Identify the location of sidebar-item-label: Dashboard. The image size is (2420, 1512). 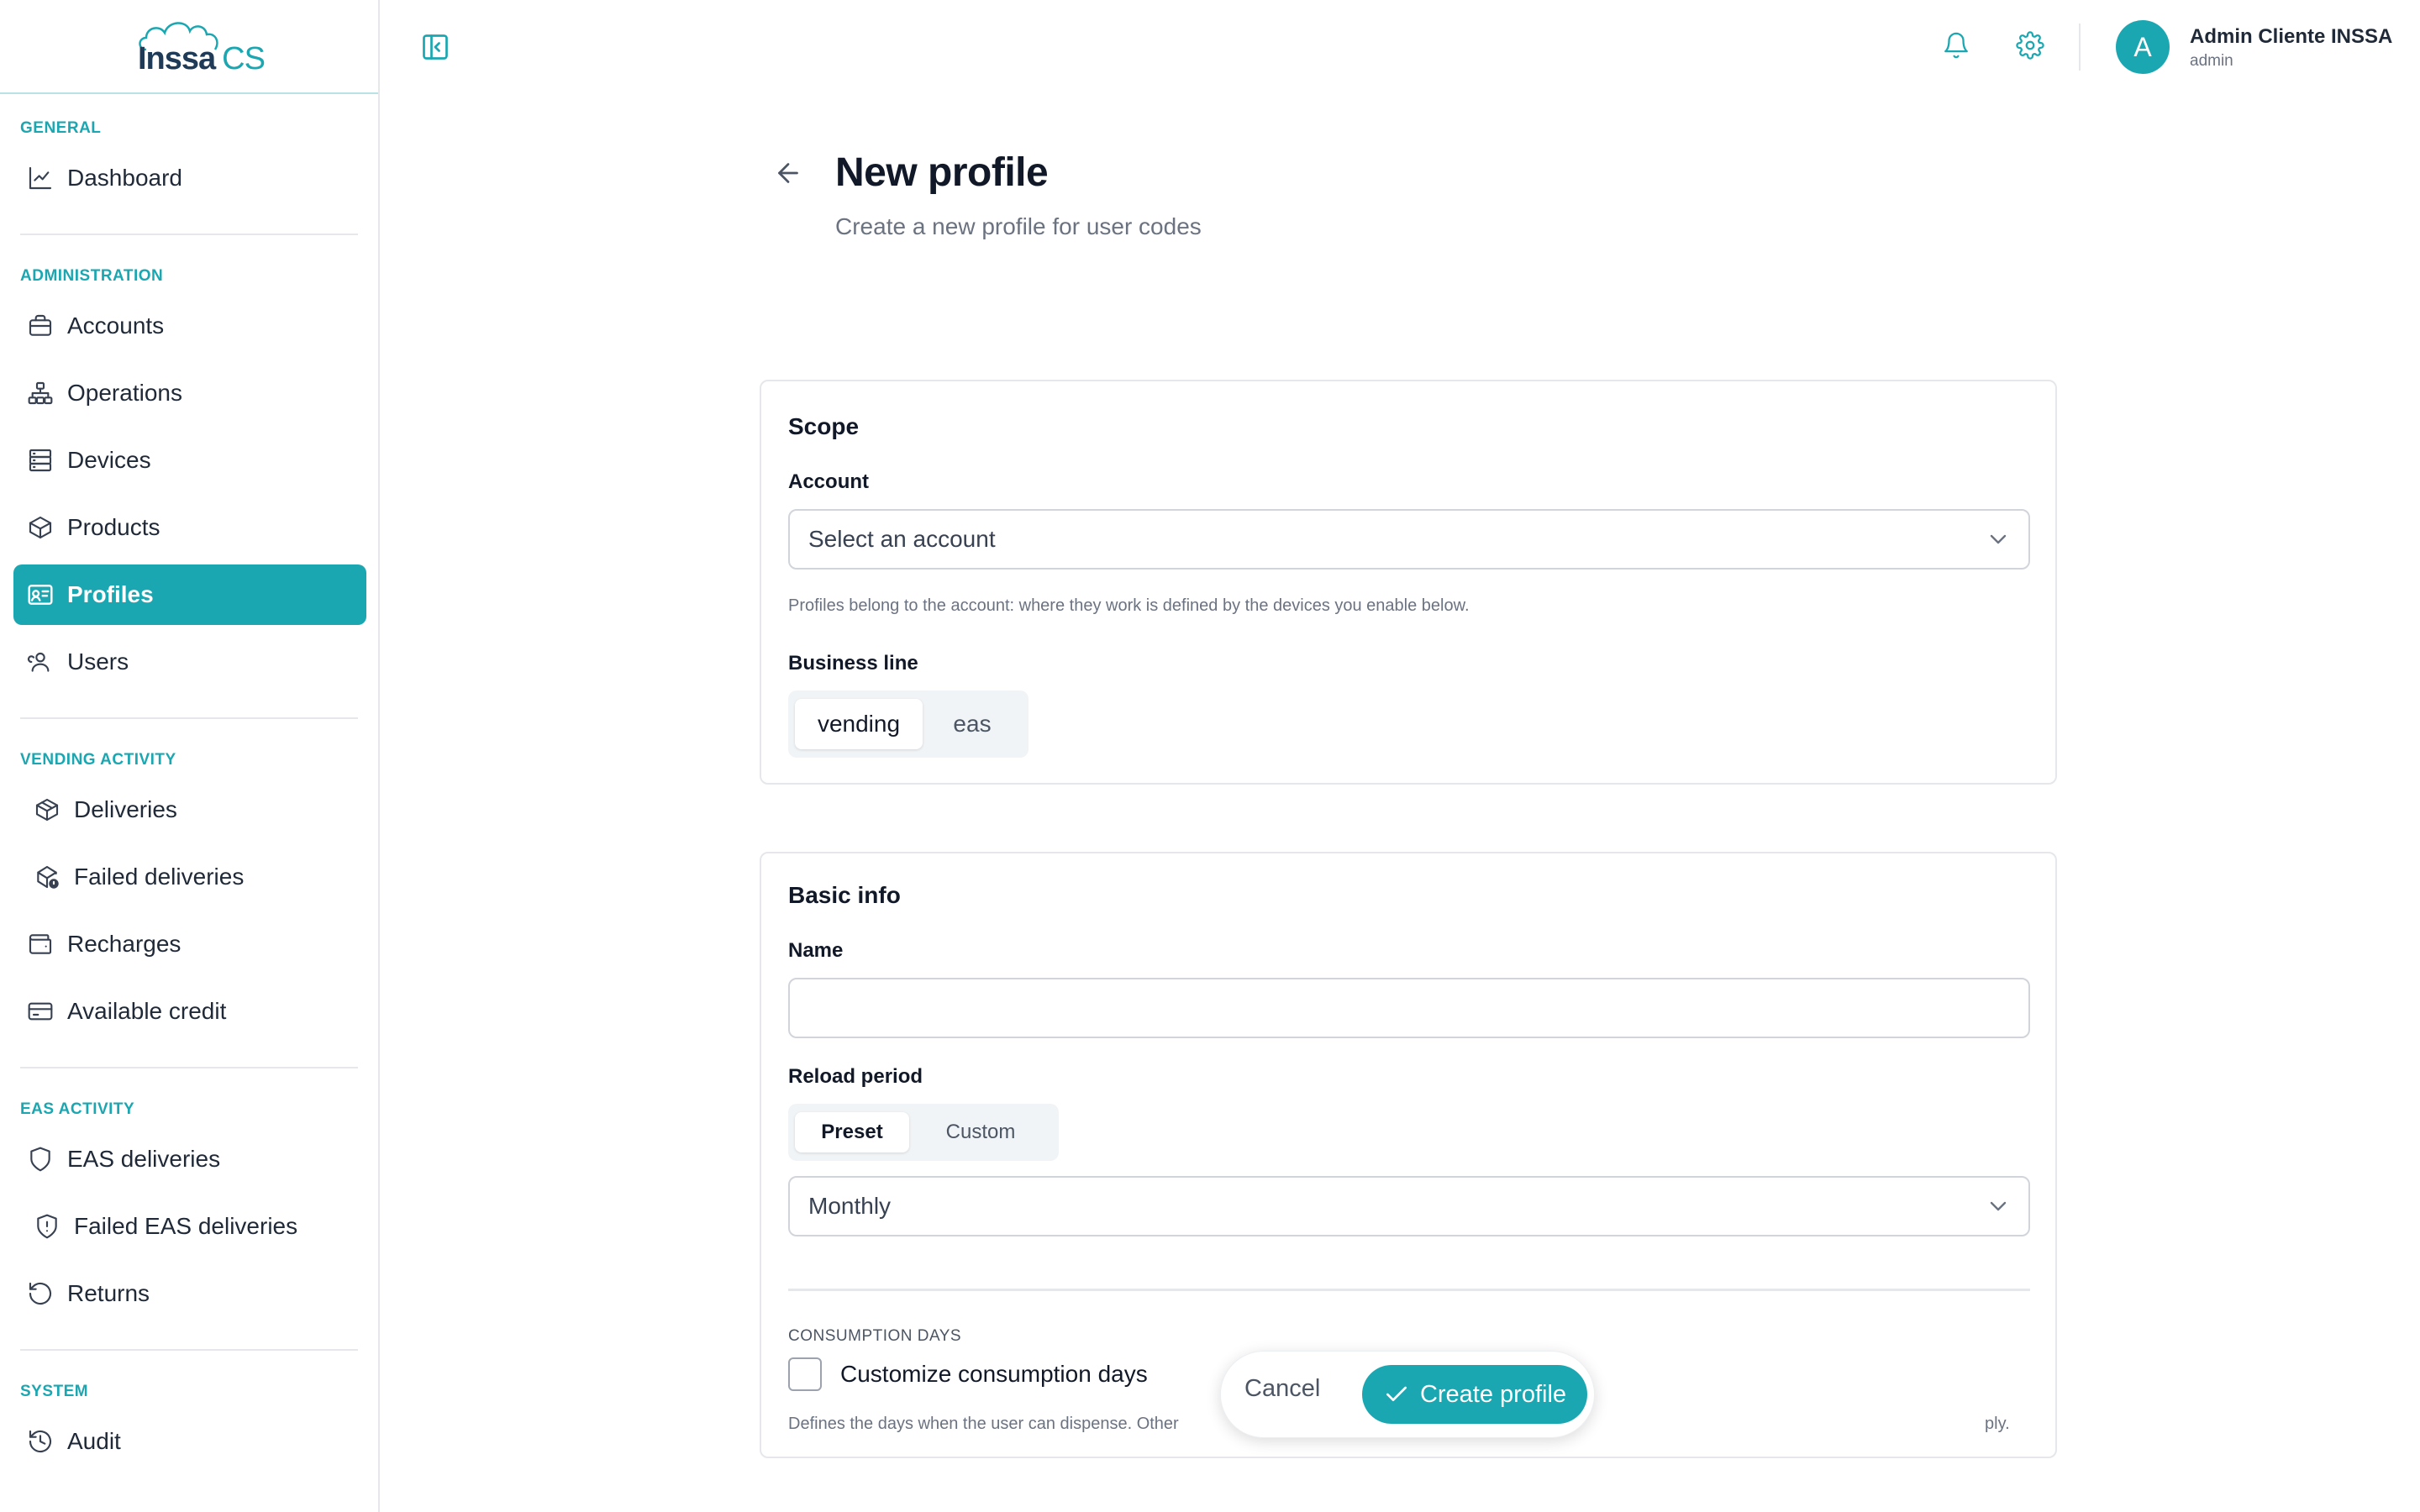
(124, 178).